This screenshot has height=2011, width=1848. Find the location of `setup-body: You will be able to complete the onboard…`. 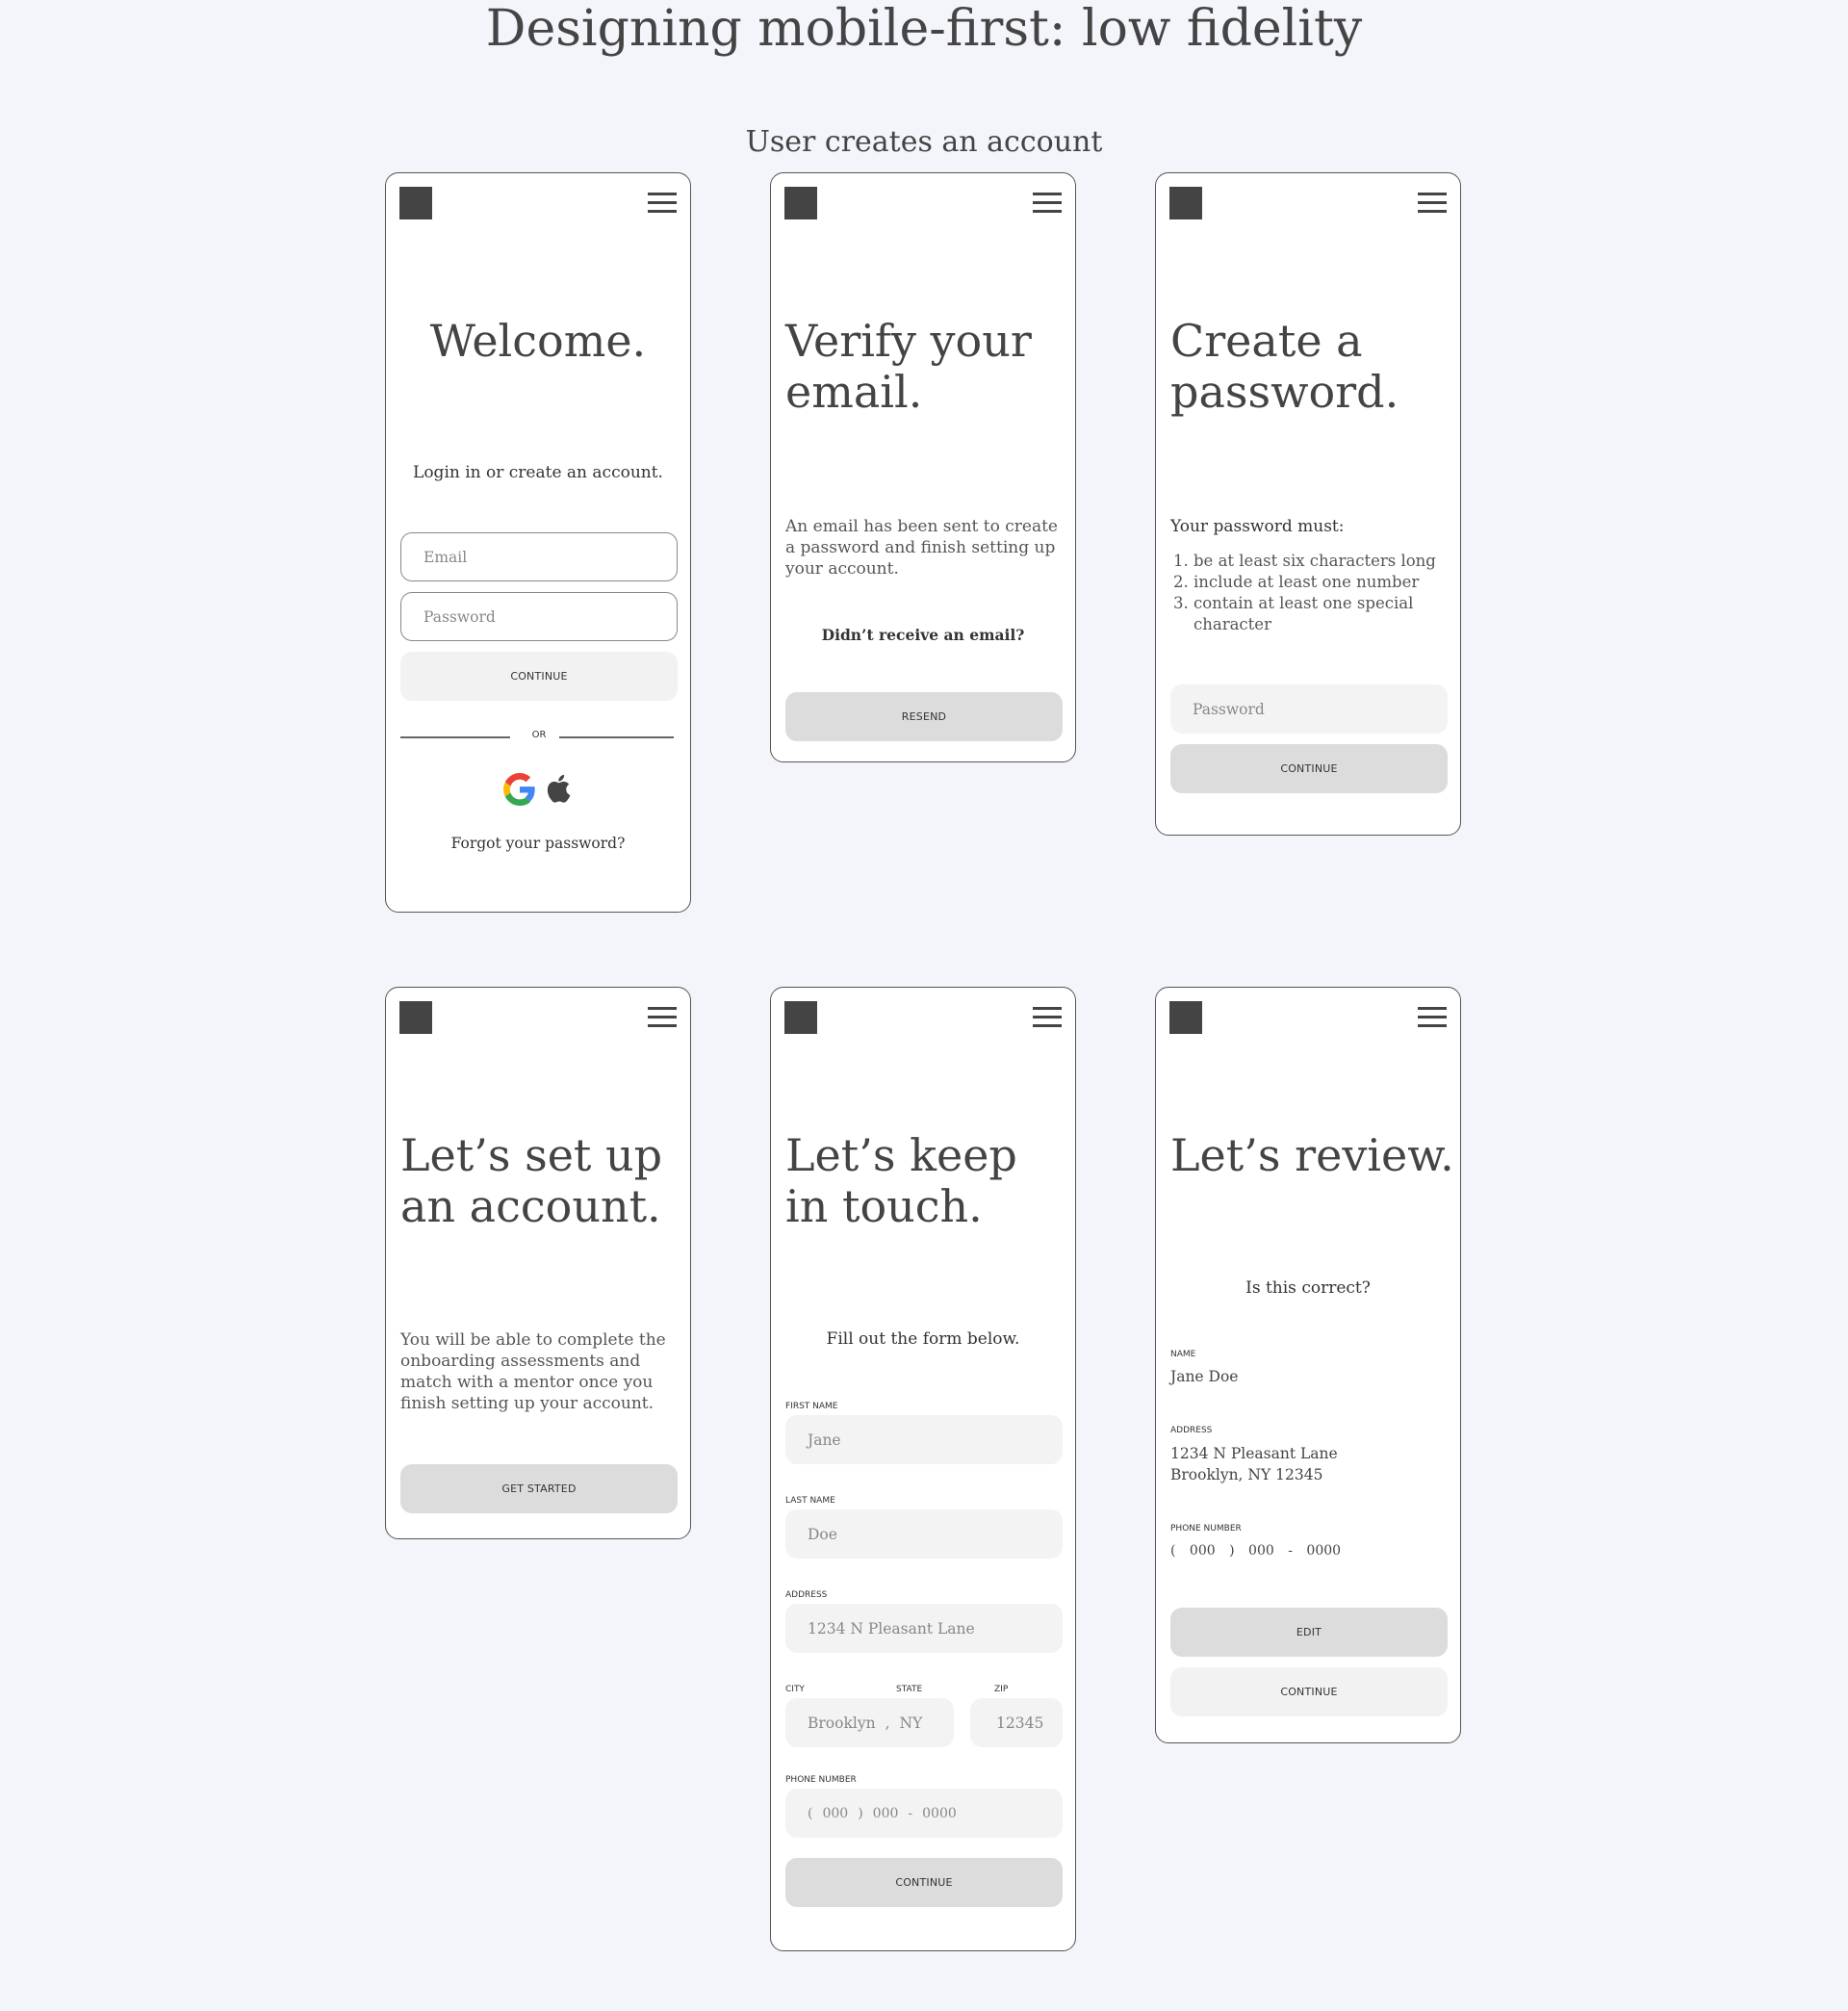

setup-body: You will be able to complete the onboard… is located at coordinates (533, 1371).